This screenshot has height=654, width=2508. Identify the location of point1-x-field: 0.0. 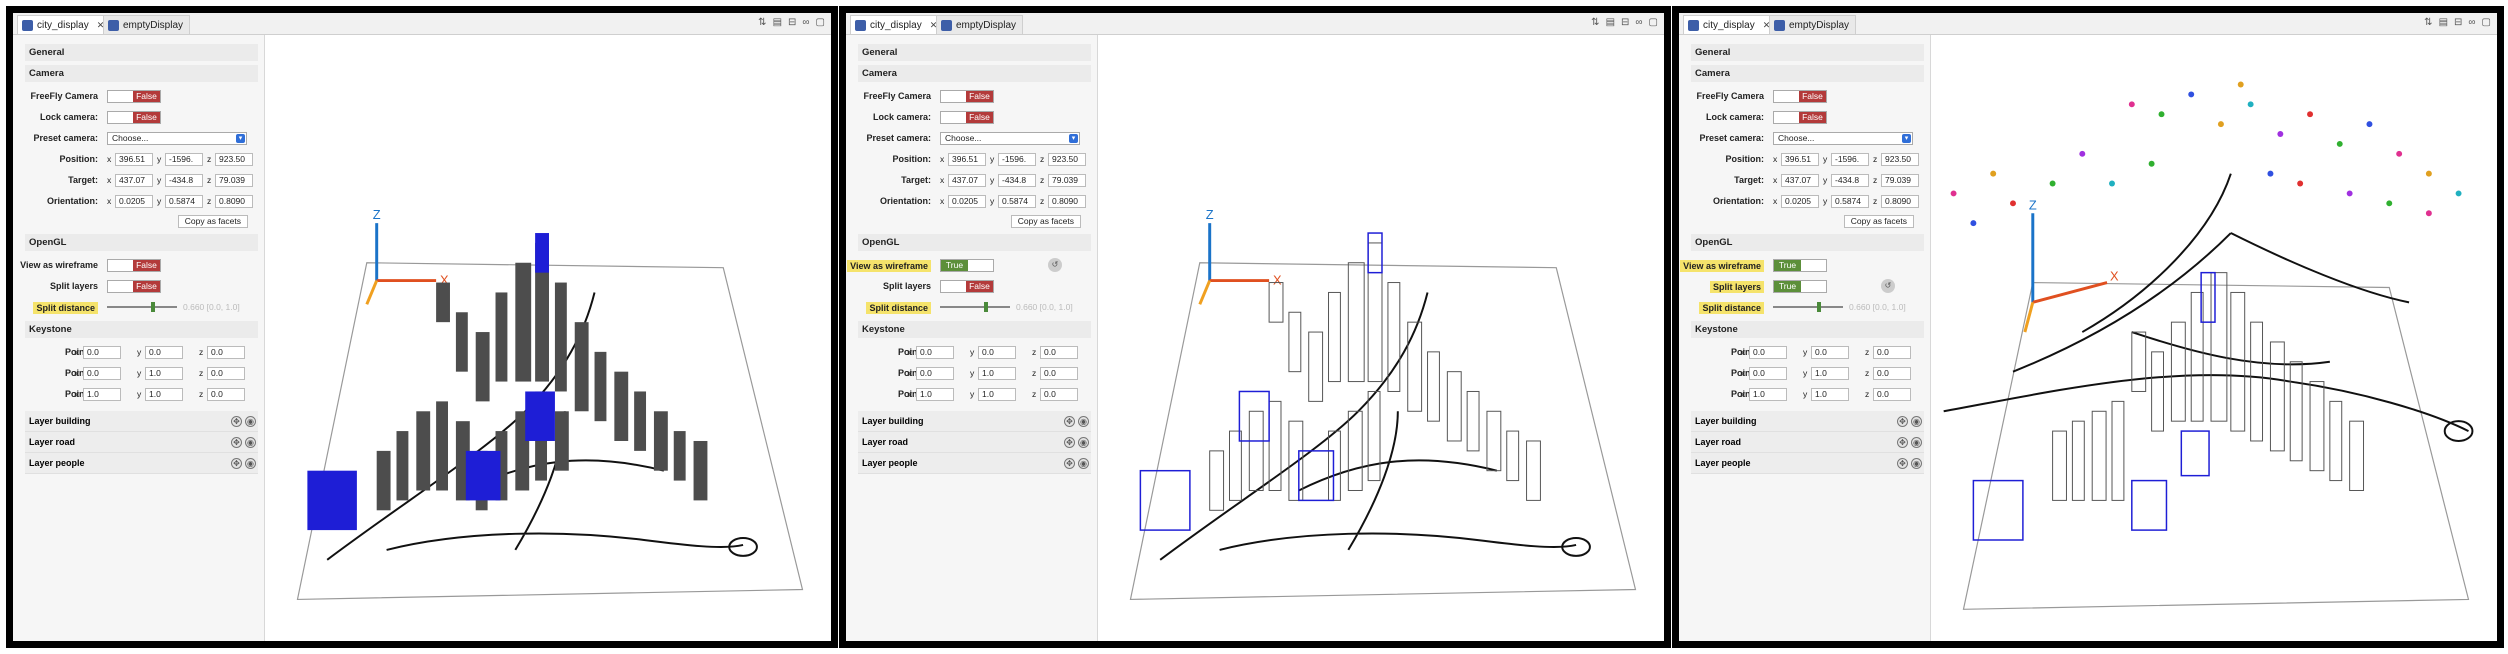
(102, 373).